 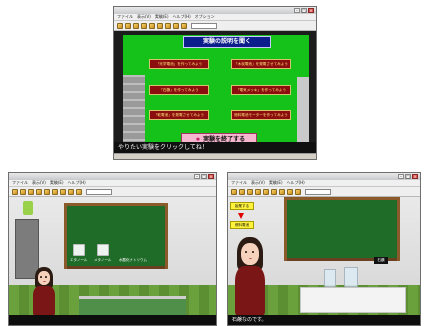 What do you see at coordinates (215, 156) in the screenshot?
I see `status-bar` at bounding box center [215, 156].